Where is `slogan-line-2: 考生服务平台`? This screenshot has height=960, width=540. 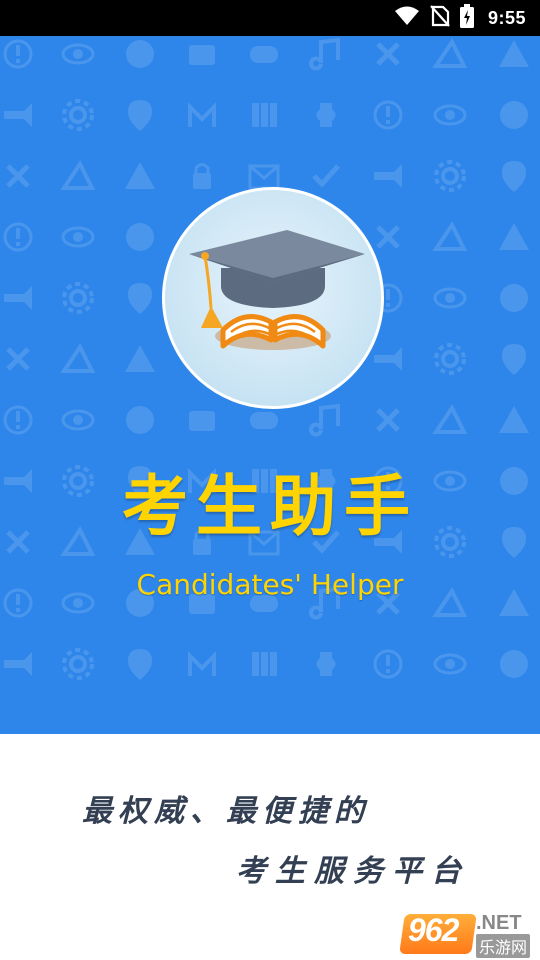
slogan-line-2: 考生服务平台 is located at coordinates (353, 871).